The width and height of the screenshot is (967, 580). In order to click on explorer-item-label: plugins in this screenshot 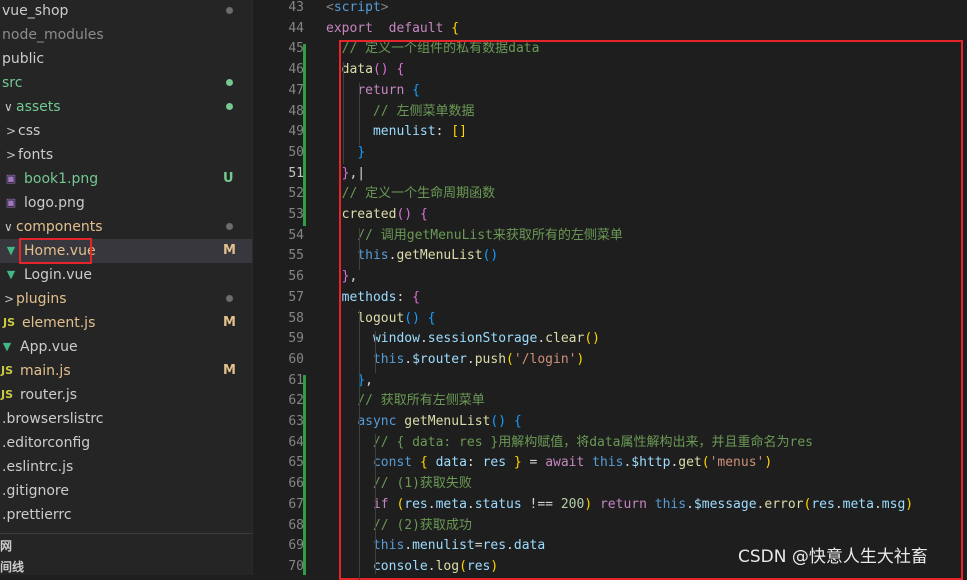, I will do `click(41, 299)`.